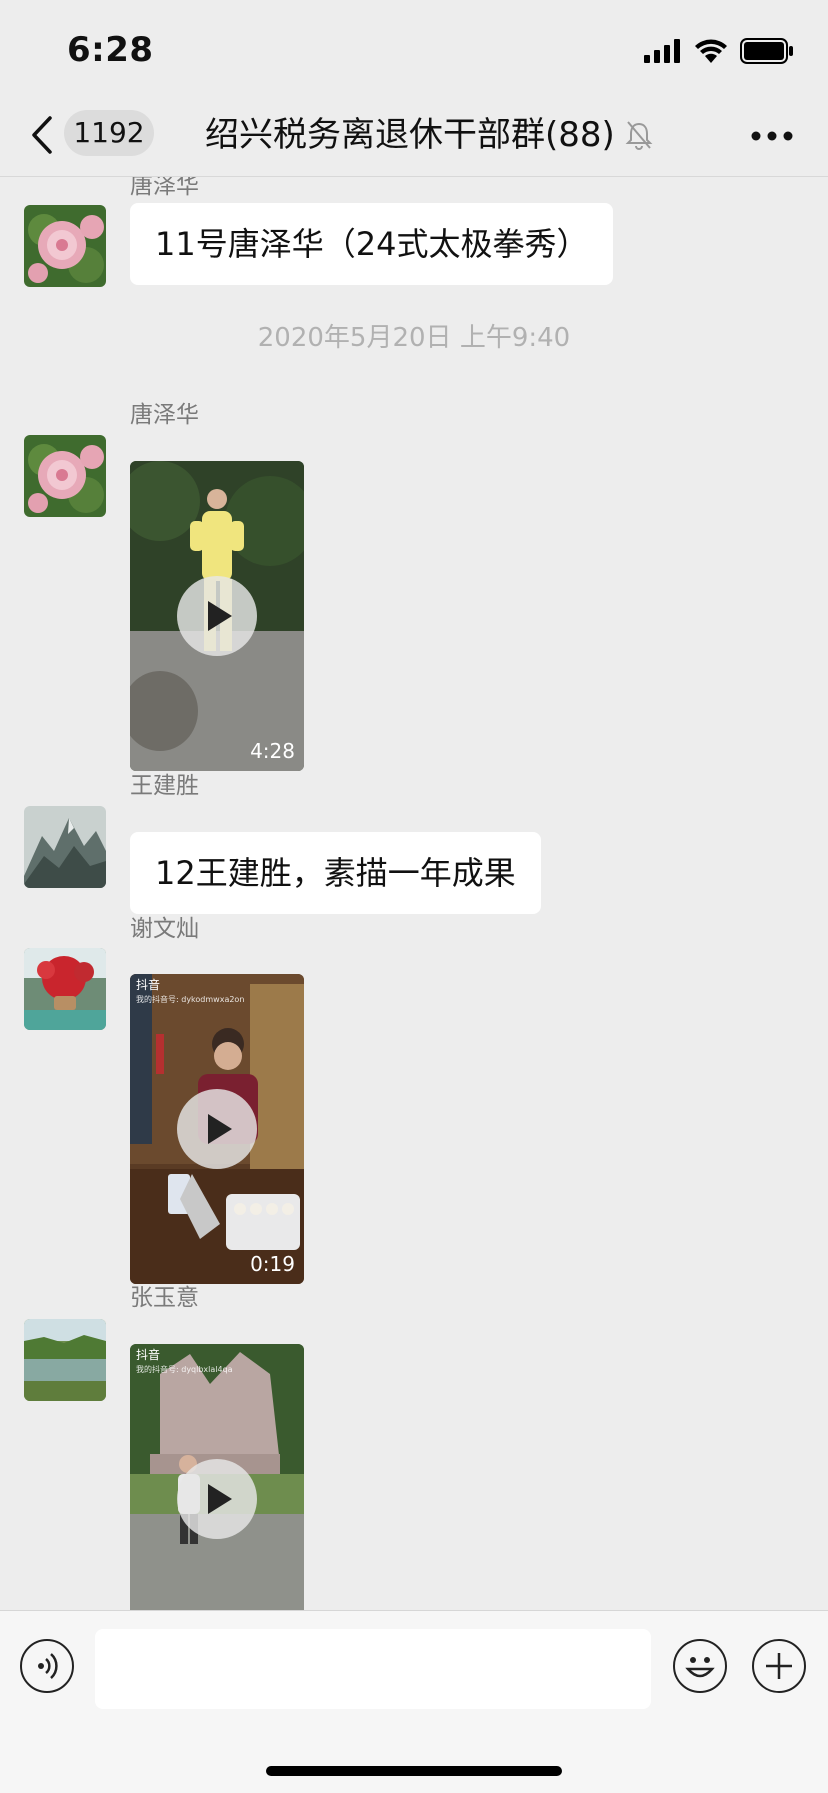  I want to click on plus-icon, so click(779, 1666).